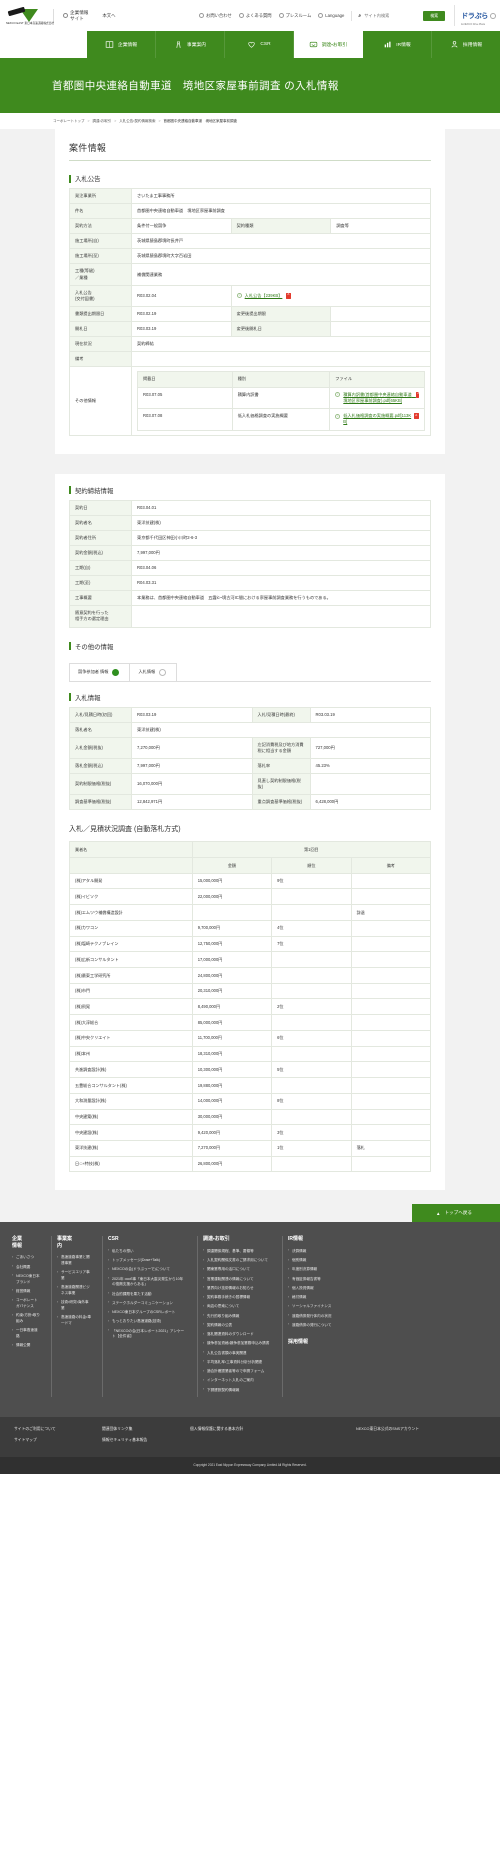 This screenshot has height=1853, width=500. What do you see at coordinates (147, 1251) in the screenshot?
I see `footer-link: 私たちの想い` at bounding box center [147, 1251].